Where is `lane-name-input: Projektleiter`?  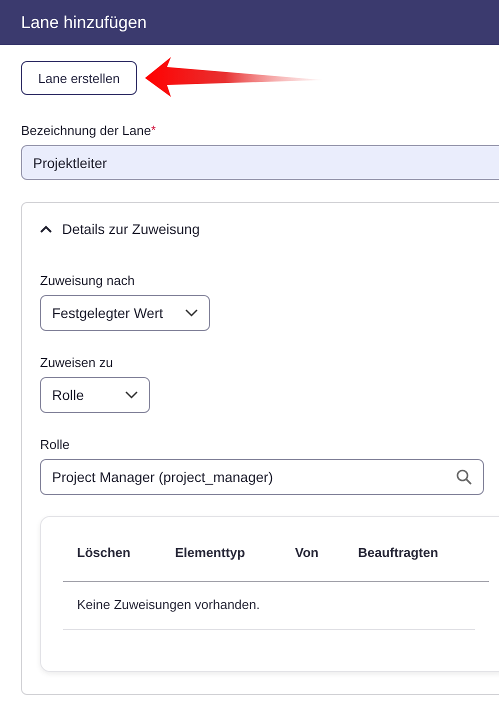
lane-name-input: Projektleiter is located at coordinates (260, 162).